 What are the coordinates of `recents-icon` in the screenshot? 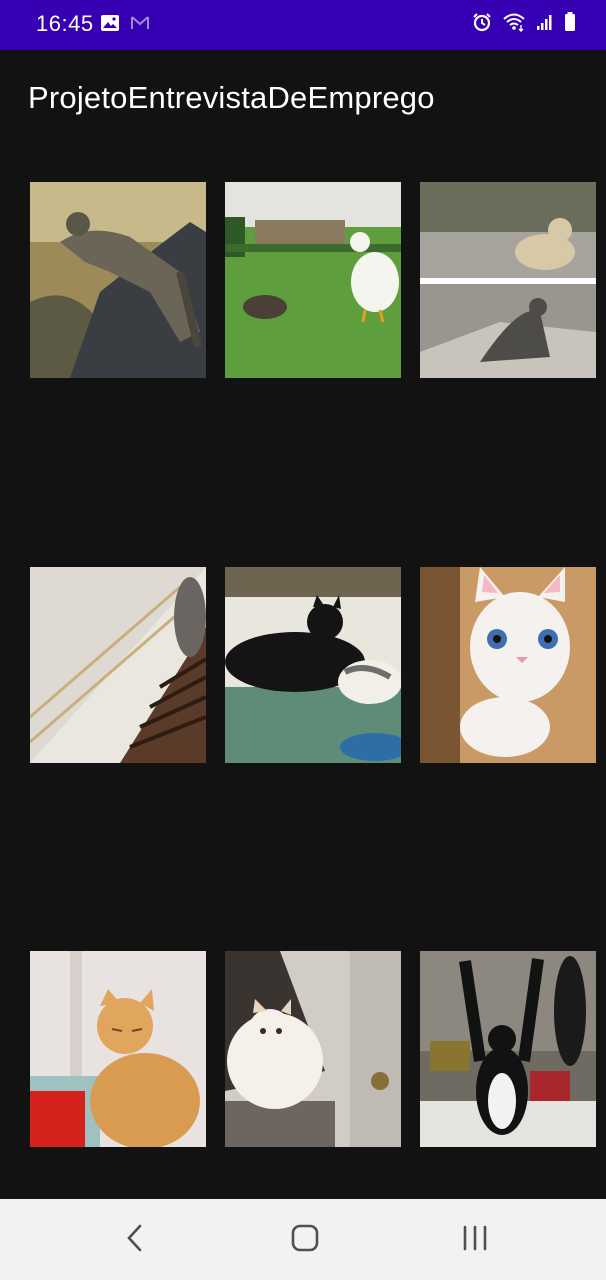 It's located at (475, 1240).